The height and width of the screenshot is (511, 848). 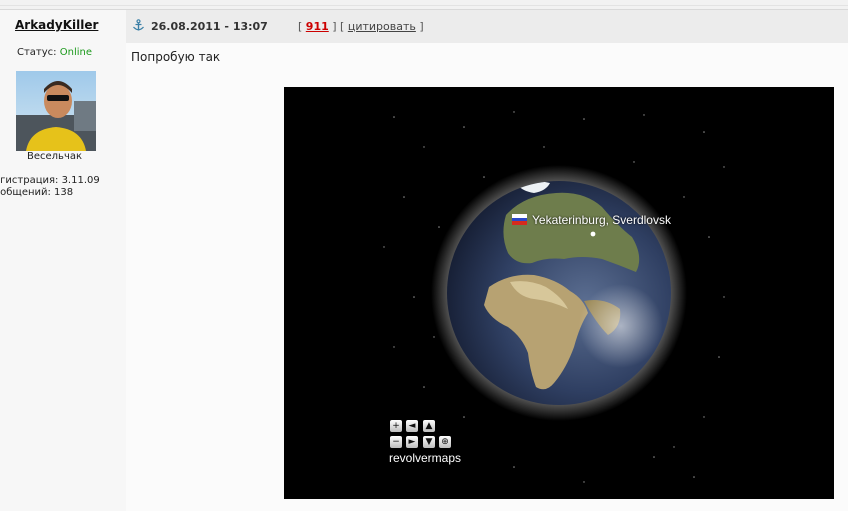 I want to click on rotate-down-icon: ▼, so click(x=429, y=442).